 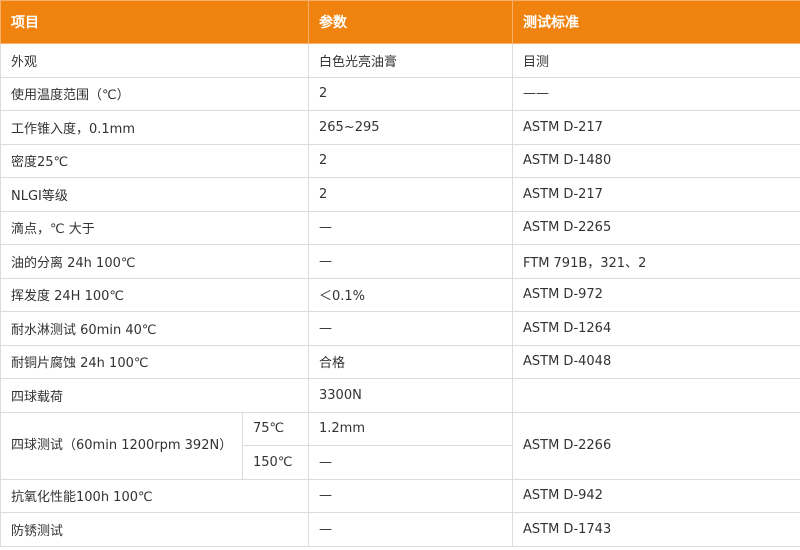 I want to click on cell-item: 四球载荷, so click(x=154, y=395).